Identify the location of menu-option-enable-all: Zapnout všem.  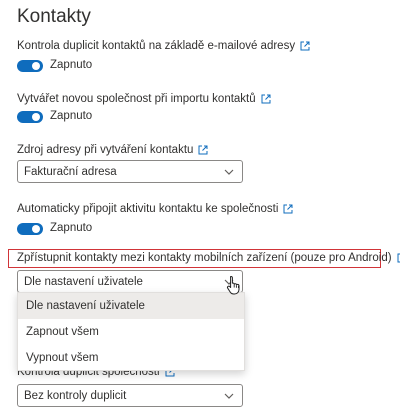
(131, 332).